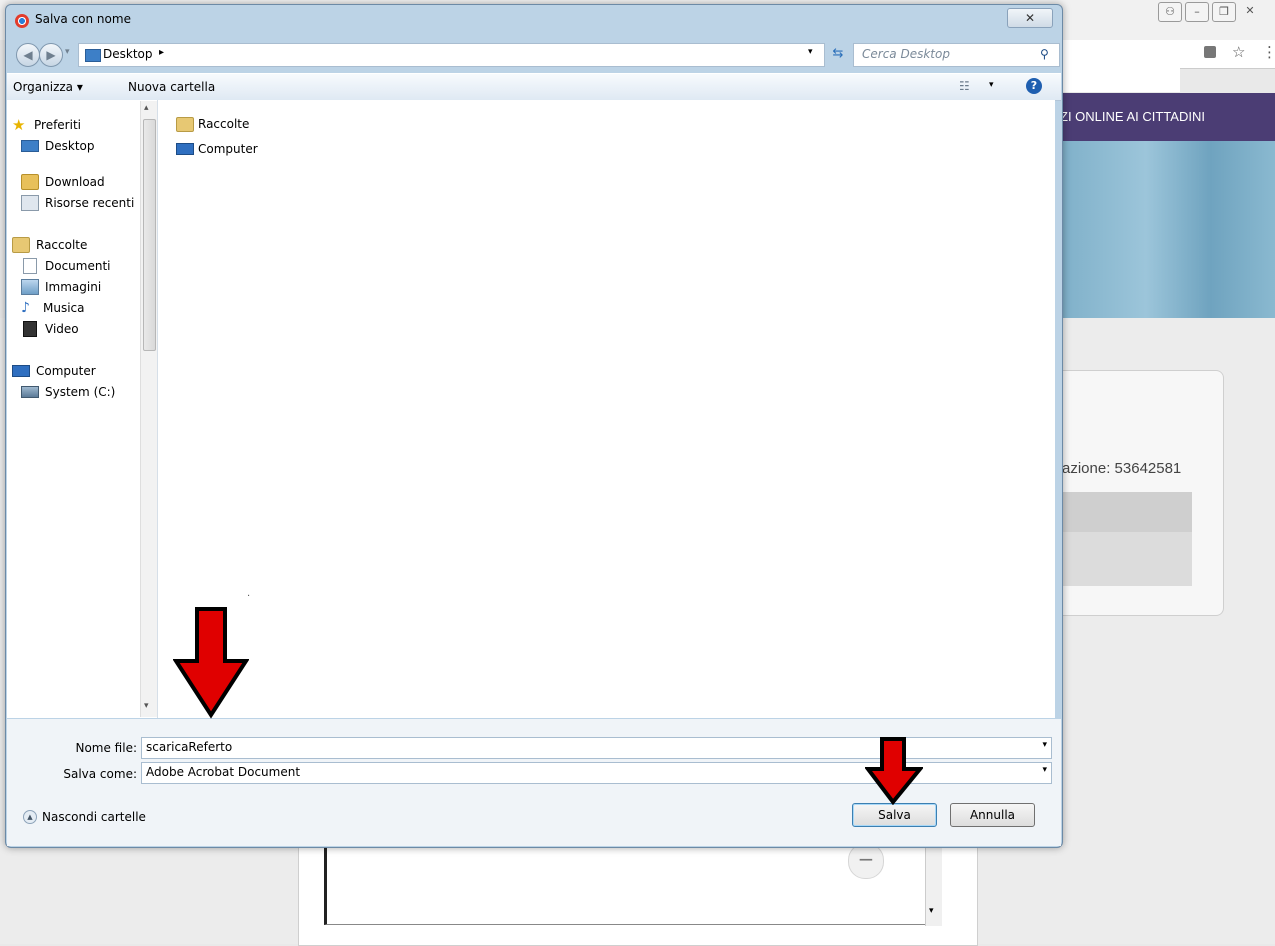 The image size is (1275, 946). Describe the element at coordinates (30, 203) in the screenshot. I see `recent-places-icon` at that location.